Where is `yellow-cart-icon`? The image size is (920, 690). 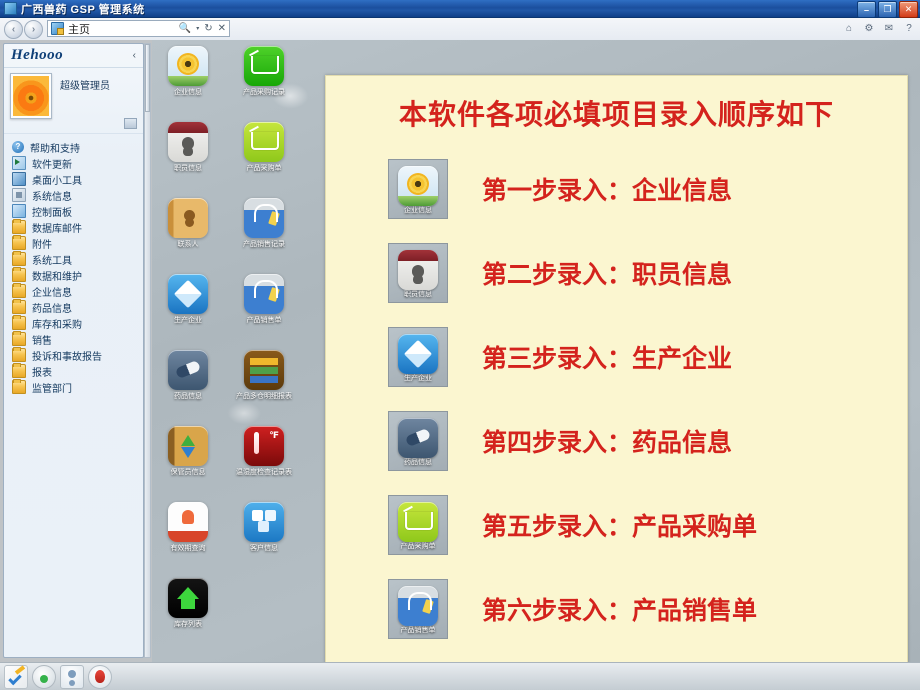 yellow-cart-icon is located at coordinates (264, 142).